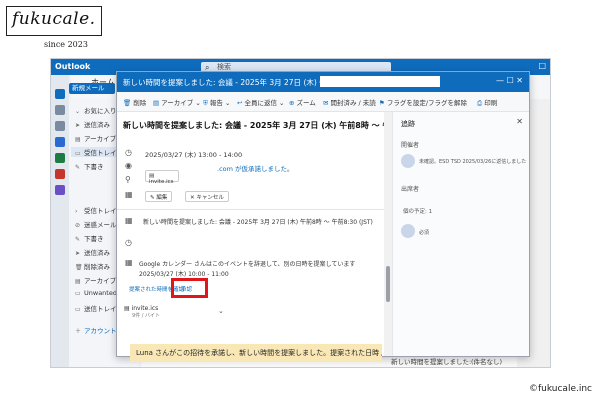 Image resolution: width=600 pixels, height=400 pixels. Describe the element at coordinates (96, 330) in the screenshot. I see `account-link: ＋アカウント` at that location.